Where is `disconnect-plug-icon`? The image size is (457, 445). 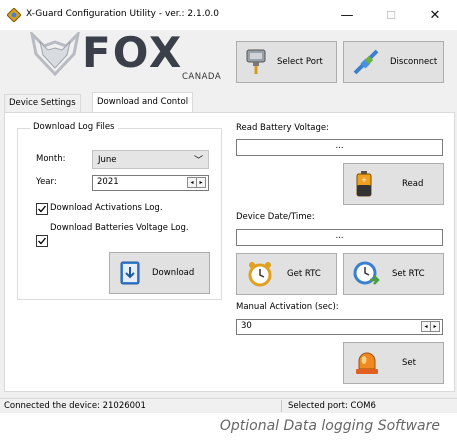
disconnect-plug-icon is located at coordinates (366, 62).